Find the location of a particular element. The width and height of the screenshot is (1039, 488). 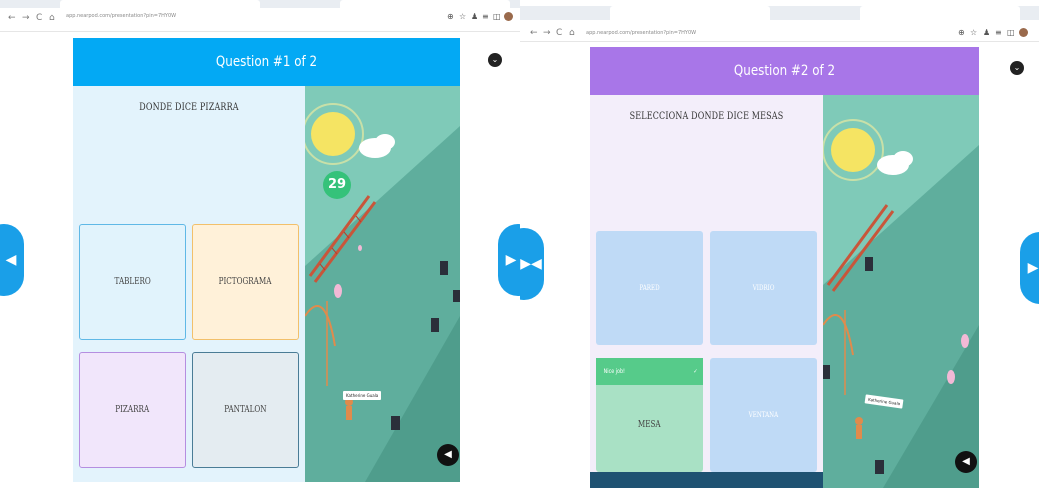

answer-label: VENTANA is located at coordinates (763, 415).